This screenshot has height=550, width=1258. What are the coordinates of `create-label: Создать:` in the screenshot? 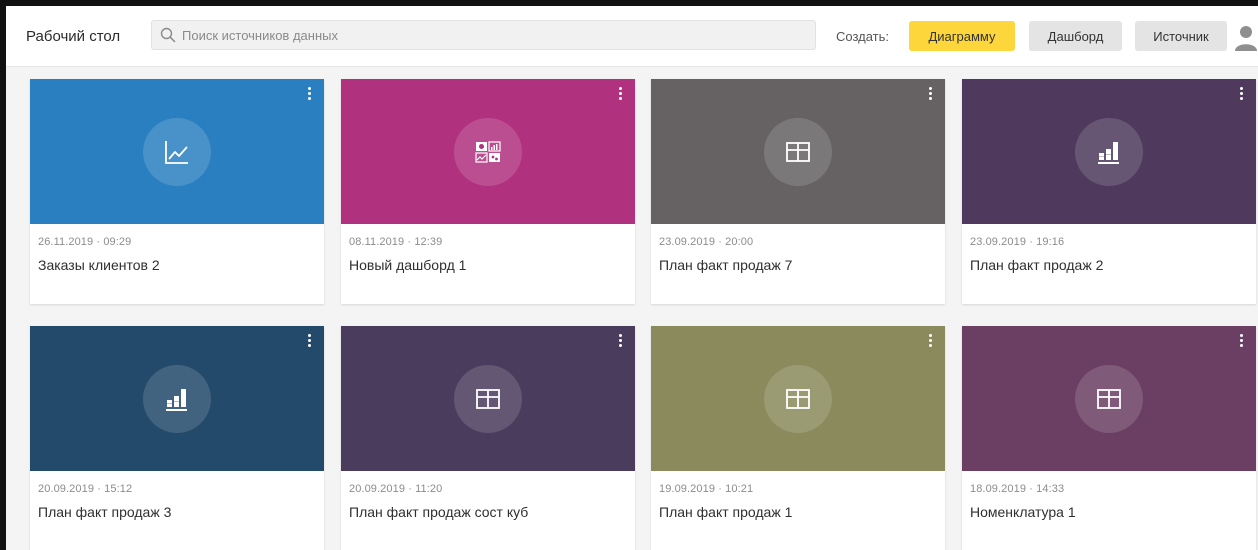 It's located at (863, 36).